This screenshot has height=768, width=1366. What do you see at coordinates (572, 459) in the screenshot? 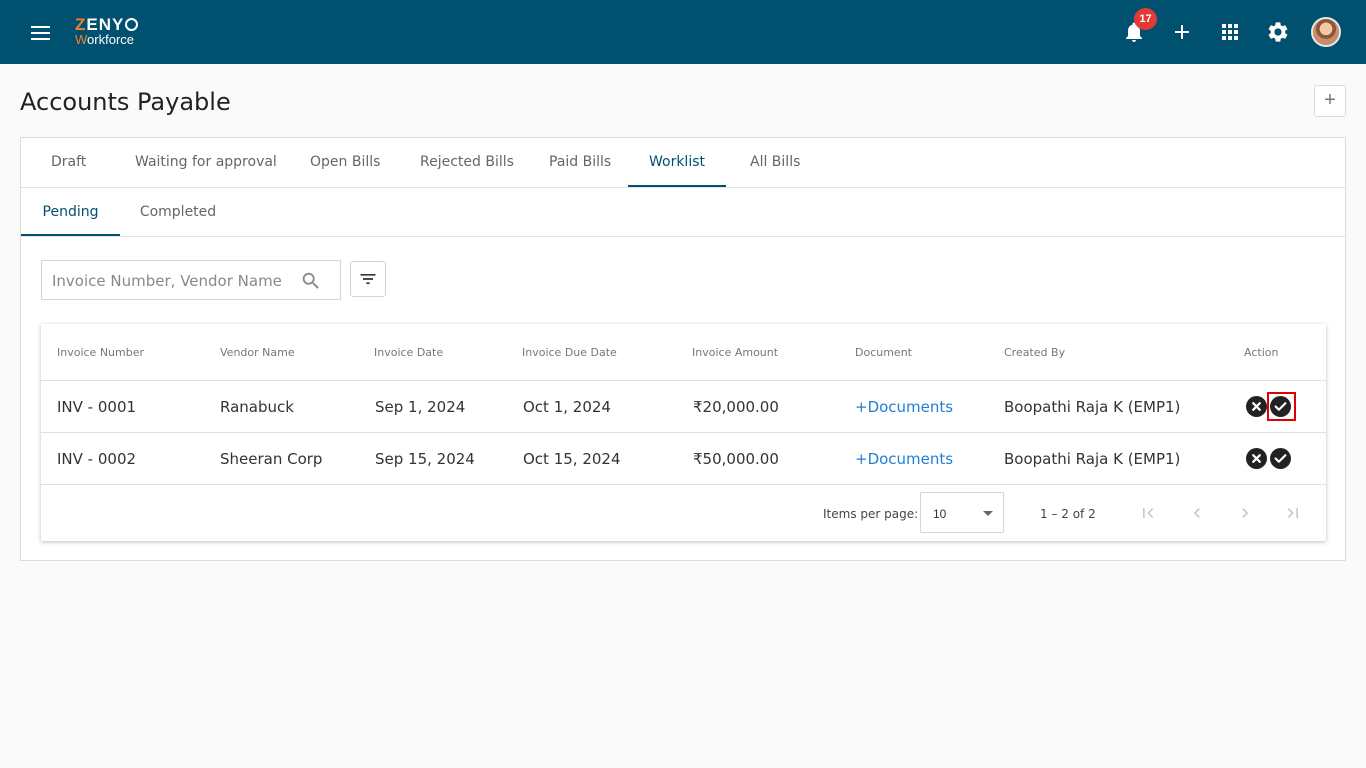
I see `due-date-cell: Oct 15, 2024` at bounding box center [572, 459].